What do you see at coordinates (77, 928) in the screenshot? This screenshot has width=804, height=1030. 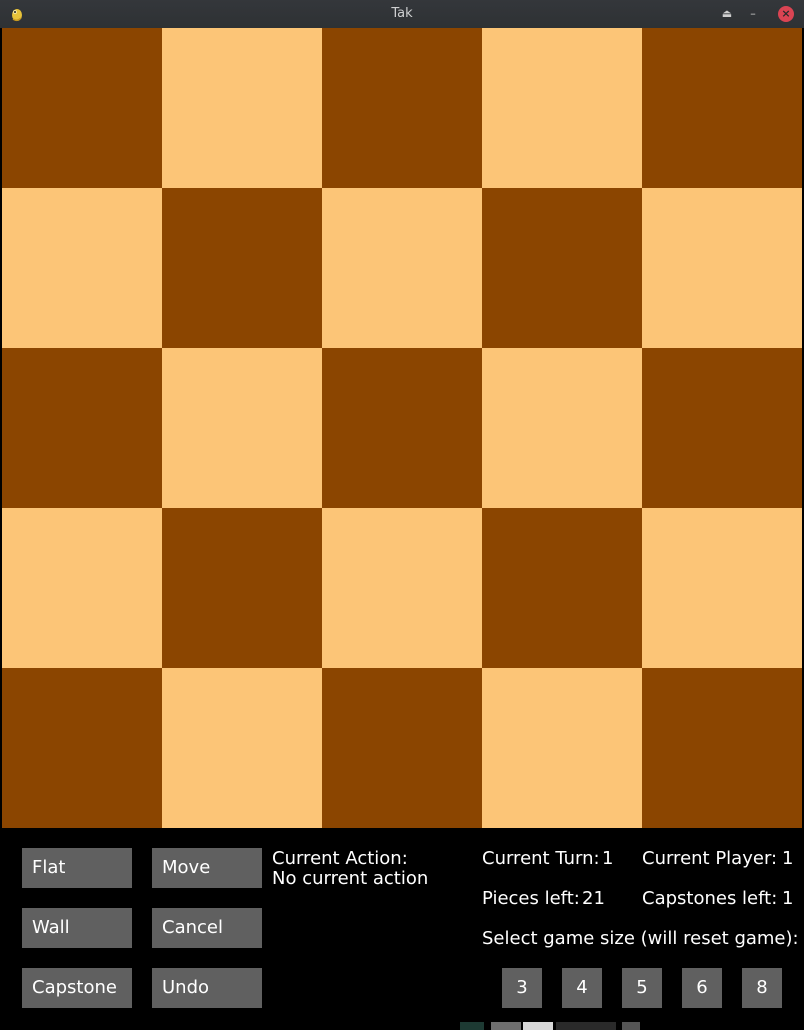 I see `wall-button: Wall` at bounding box center [77, 928].